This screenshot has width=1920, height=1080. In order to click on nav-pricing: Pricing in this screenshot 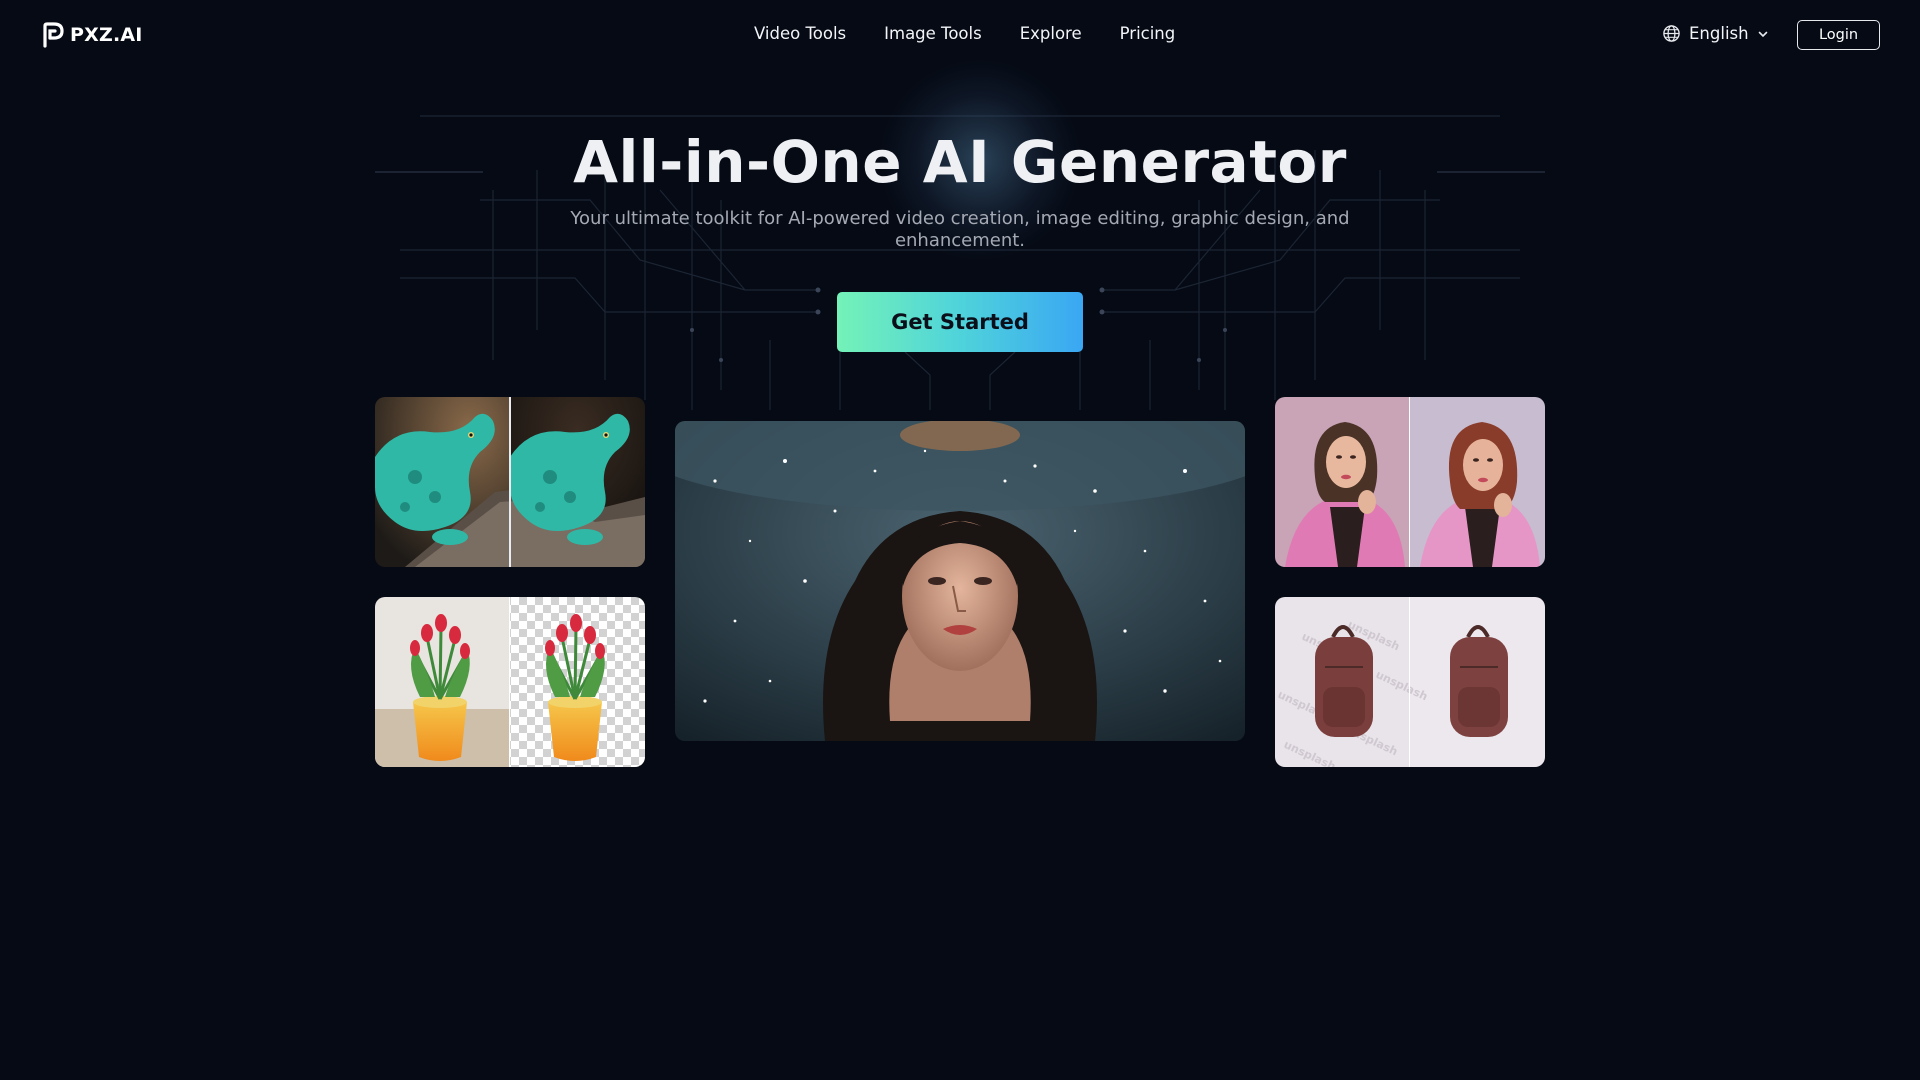, I will do `click(1148, 33)`.